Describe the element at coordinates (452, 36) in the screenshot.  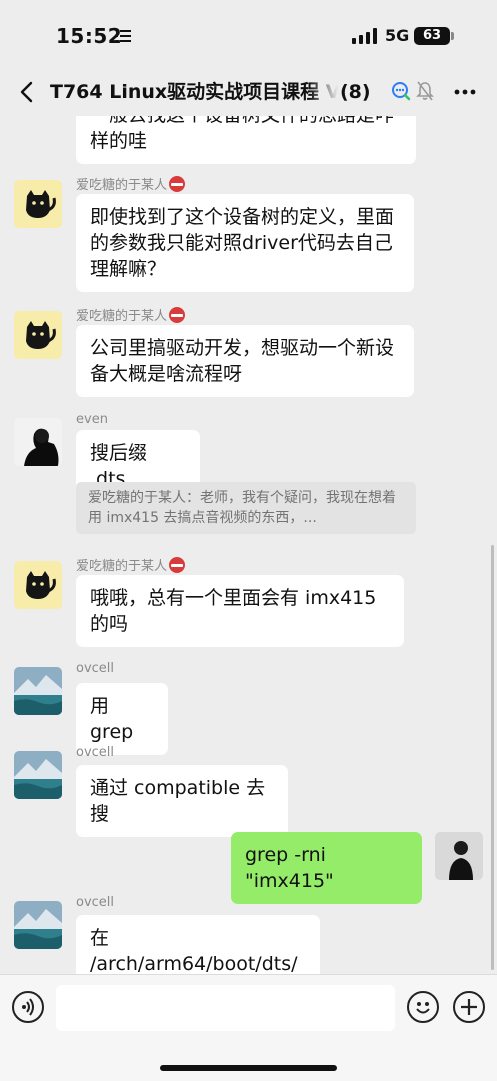
I see `battery-tip` at that location.